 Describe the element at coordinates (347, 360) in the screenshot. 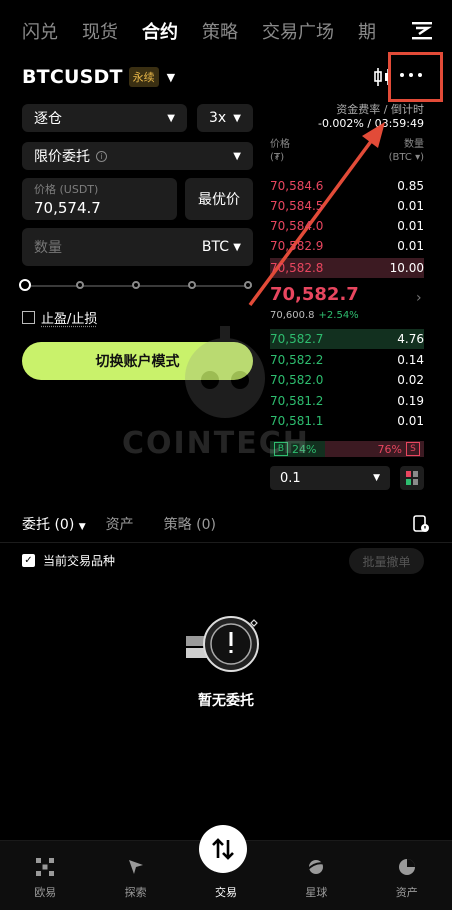

I see `bid-row: 70,582.2 0.14` at that location.